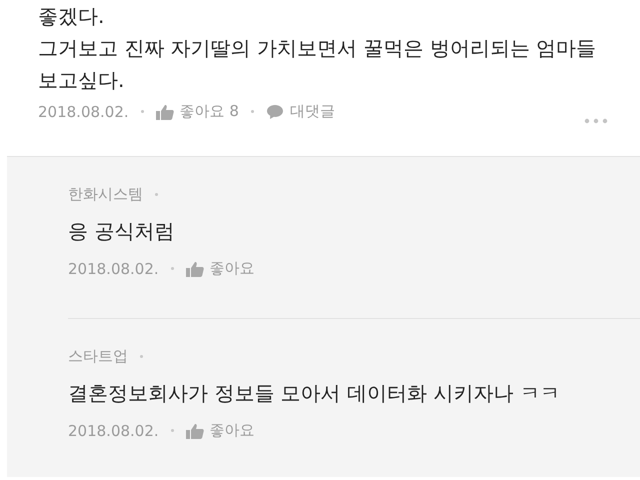 The image size is (640, 480). Describe the element at coordinates (318, 48) in the screenshot. I see `comment-text: 그거보고 진짜 자기딸의 가치보면서 꿀먹은 벙어리되는 엄마들` at that location.